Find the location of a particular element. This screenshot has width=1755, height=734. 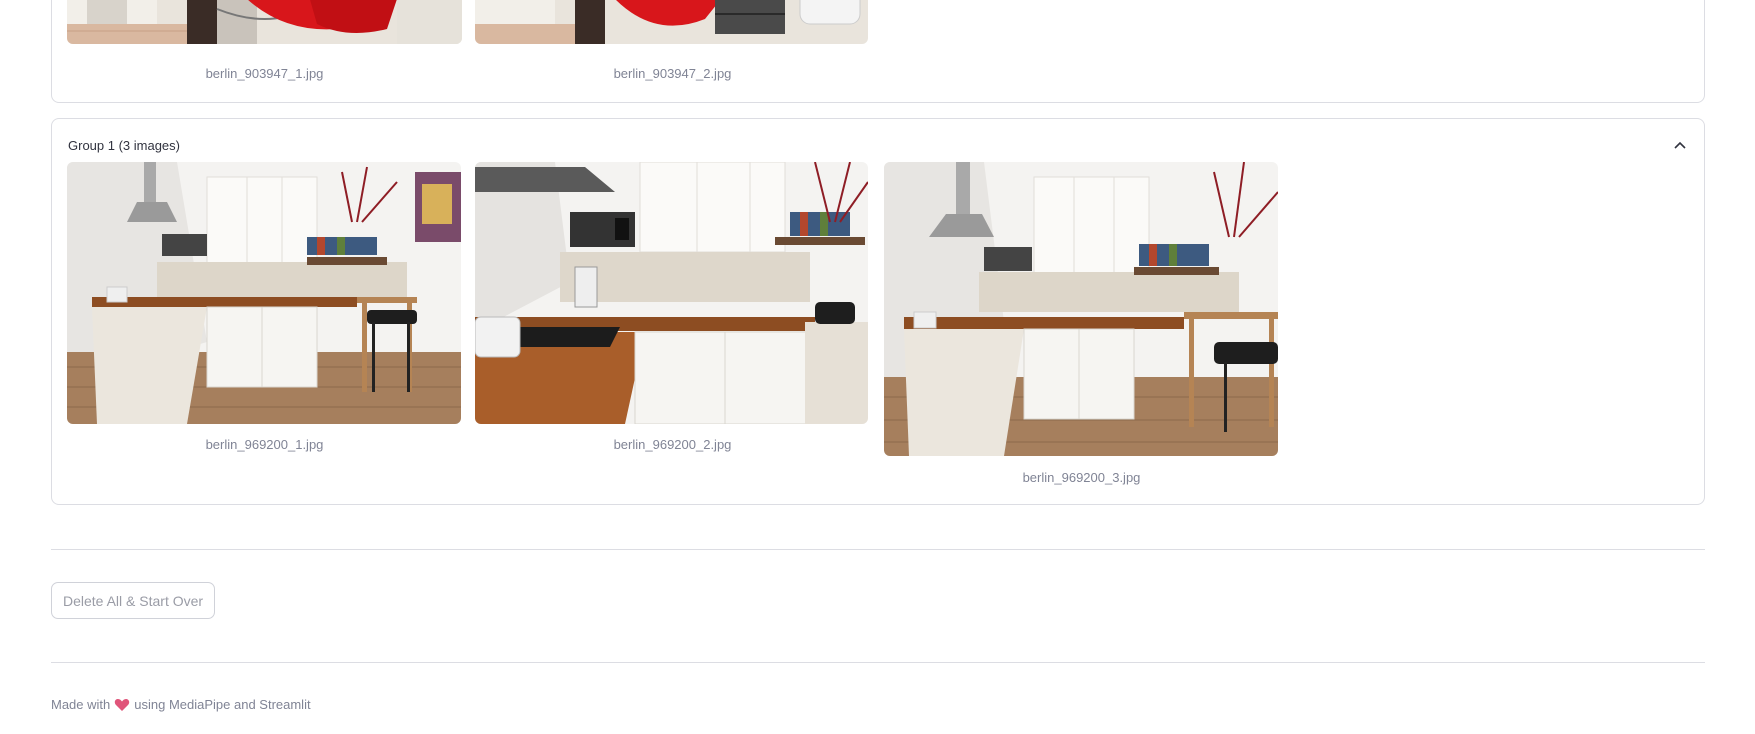

footer: Made with using MediaPipe and Streamlit is located at coordinates (181, 704).